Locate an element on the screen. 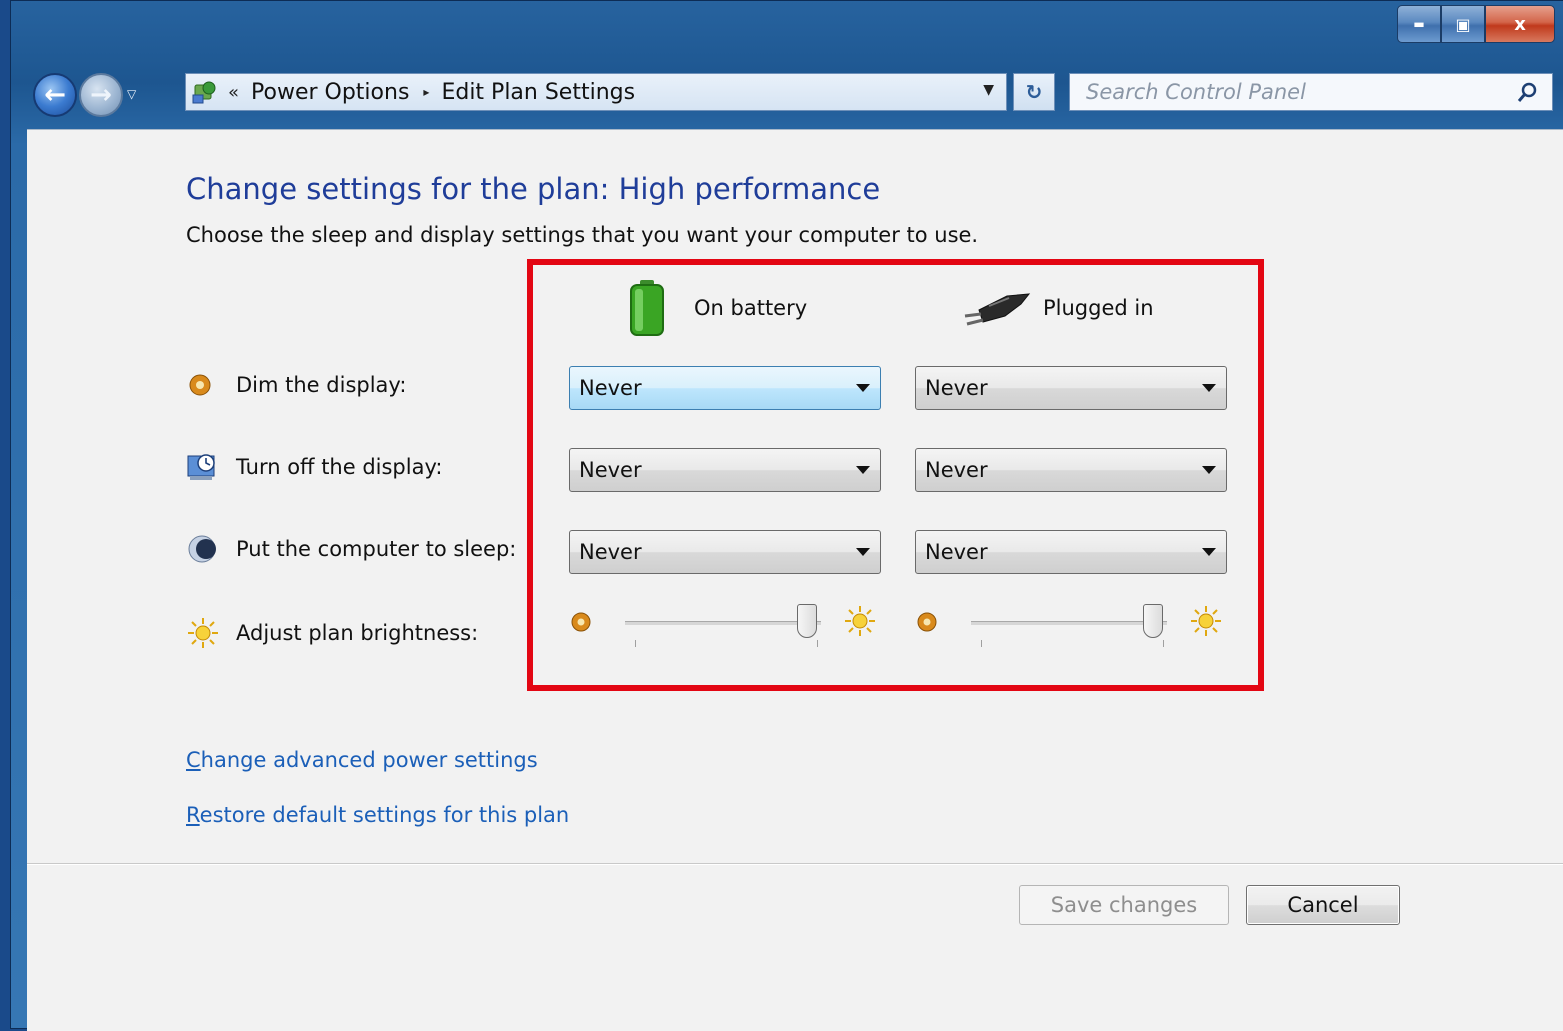  address-history-dropdown: ▼ is located at coordinates (988, 90).